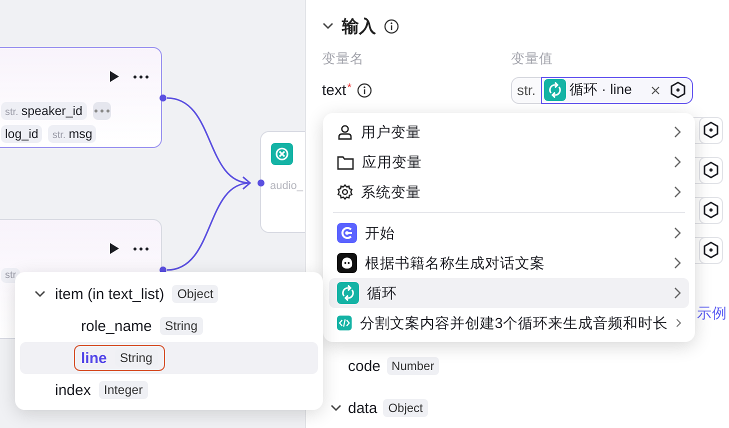 The height and width of the screenshot is (428, 729). Describe the element at coordinates (21, 134) in the screenshot. I see `variable-tag: log_id` at that location.